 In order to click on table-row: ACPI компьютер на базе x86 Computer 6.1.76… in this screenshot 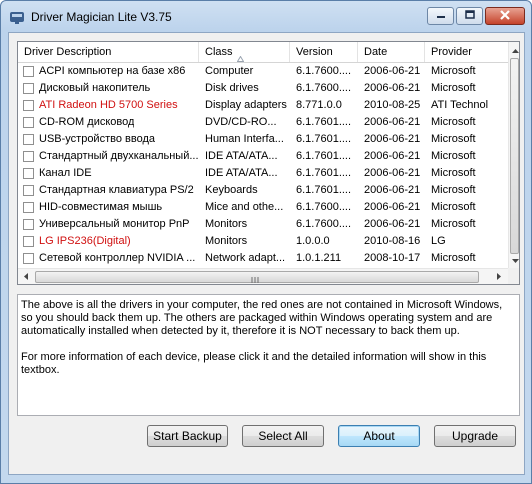, I will do `click(263, 71)`.